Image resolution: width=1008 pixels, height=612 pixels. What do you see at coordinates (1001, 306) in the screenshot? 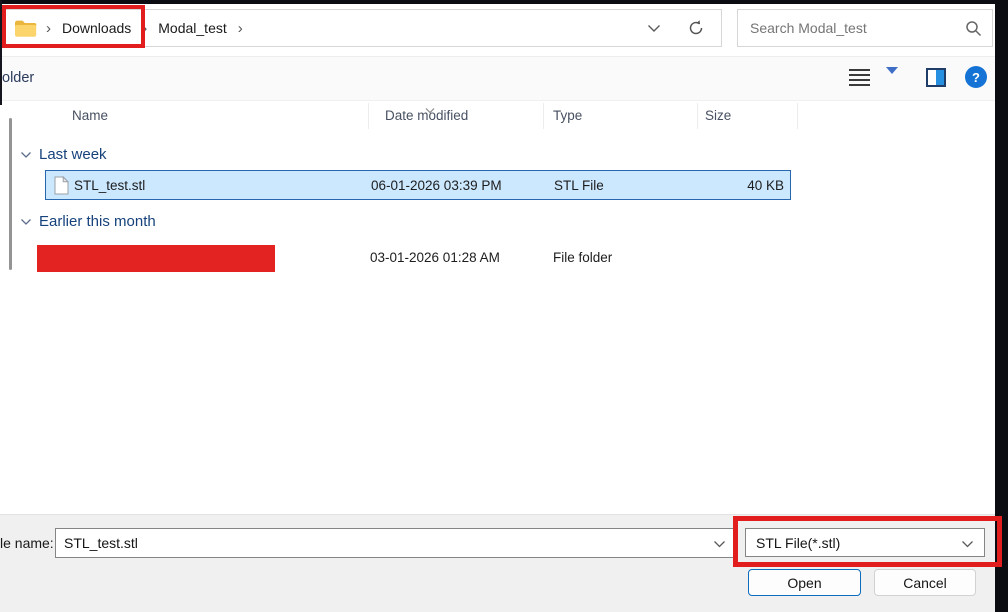
I see `window-edge-right` at bounding box center [1001, 306].